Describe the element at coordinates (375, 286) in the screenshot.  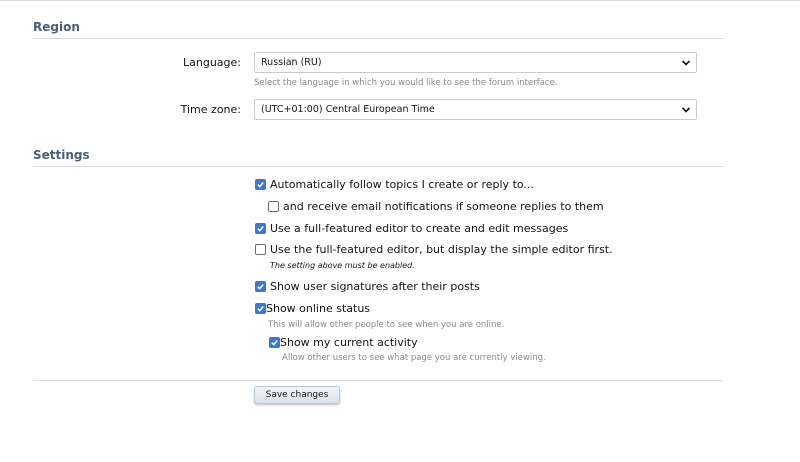
I see `option-label: Show user signatures after their posts` at that location.